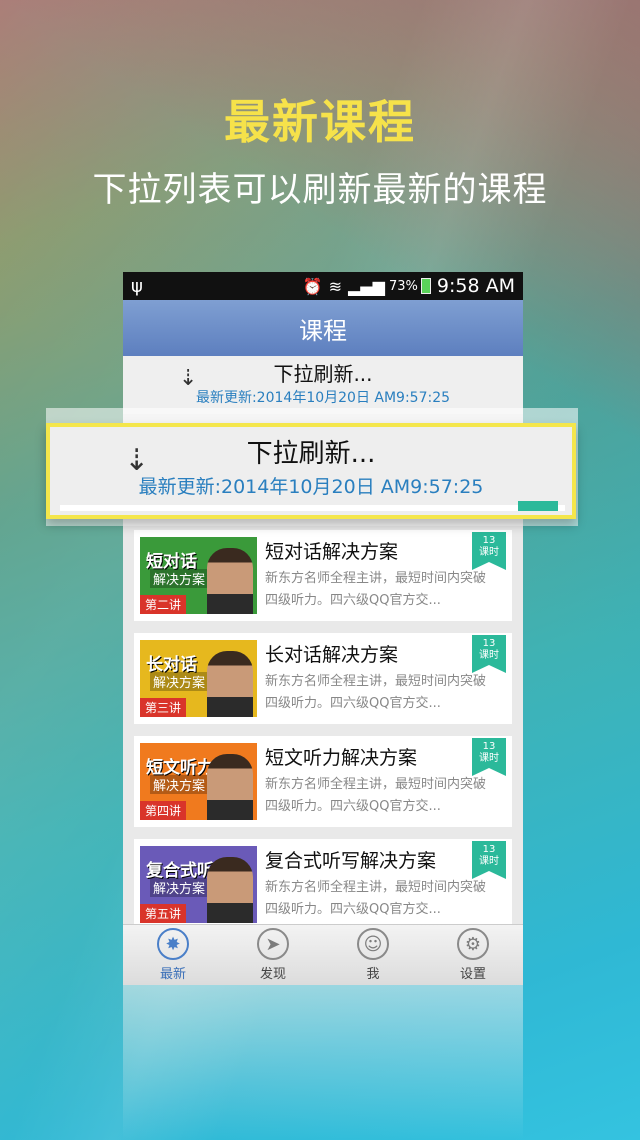  What do you see at coordinates (137, 286) in the screenshot?
I see `usb-icon: ψ` at bounding box center [137, 286].